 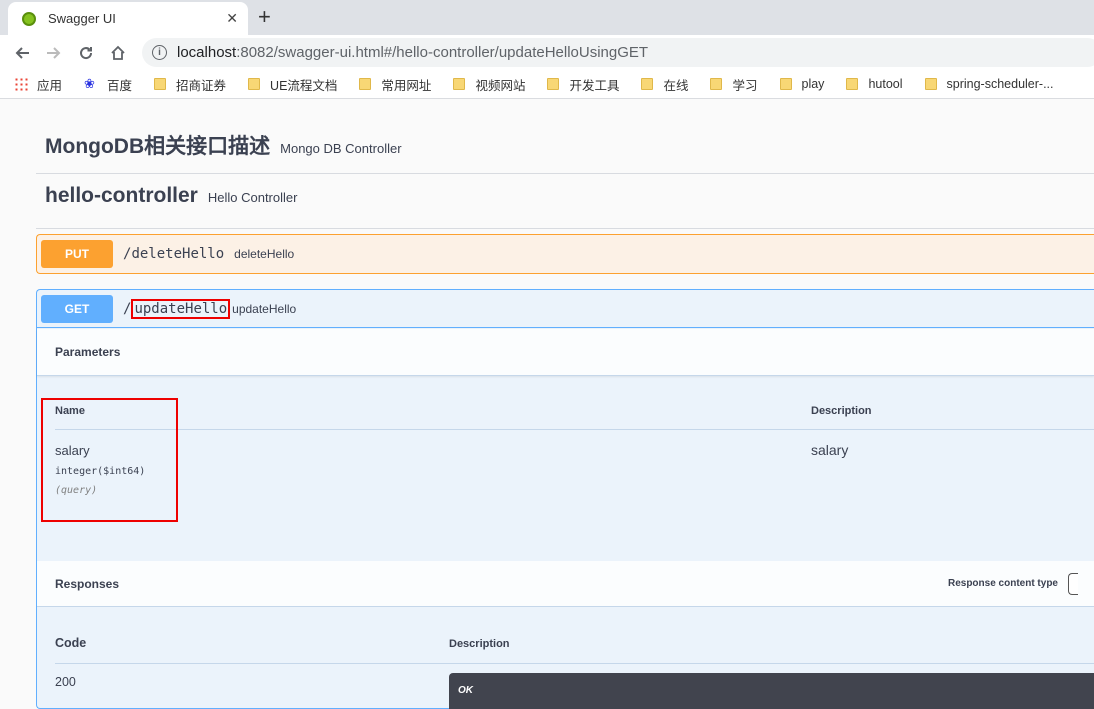 What do you see at coordinates (121, 195) in the screenshot?
I see `tag-name: hello-controller` at bounding box center [121, 195].